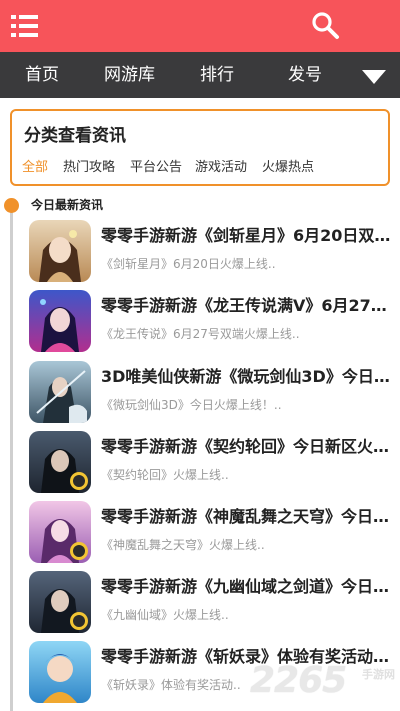  What do you see at coordinates (42, 75) in the screenshot?
I see `nav-item-home: 首页` at bounding box center [42, 75].